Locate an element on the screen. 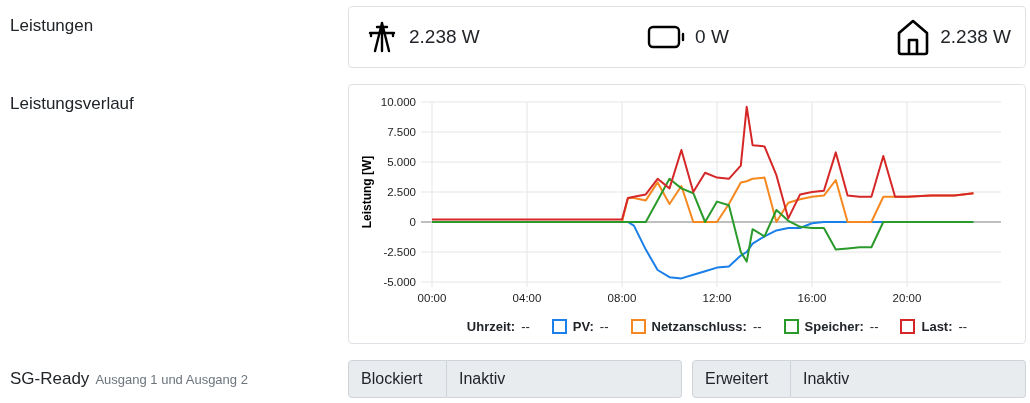 Image resolution: width=1030 pixels, height=403 pixels. axis-tick-label: 5.000 is located at coordinates (401, 162).